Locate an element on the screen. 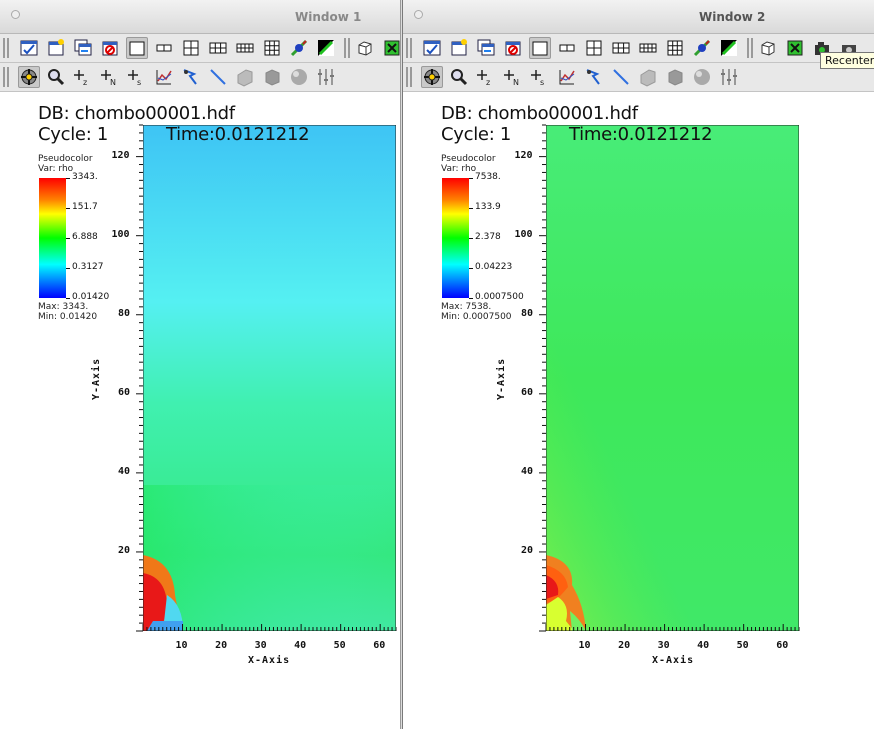  window-1-titlebar: Window 1 is located at coordinates (200, 17).